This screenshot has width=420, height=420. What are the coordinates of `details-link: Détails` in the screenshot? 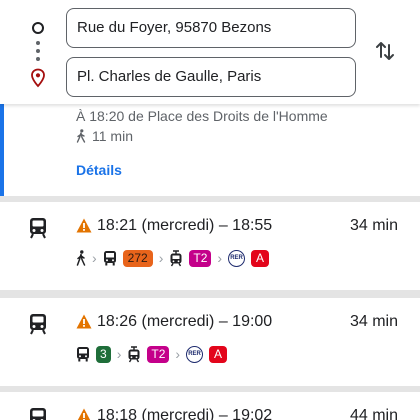 It's located at (99, 170).